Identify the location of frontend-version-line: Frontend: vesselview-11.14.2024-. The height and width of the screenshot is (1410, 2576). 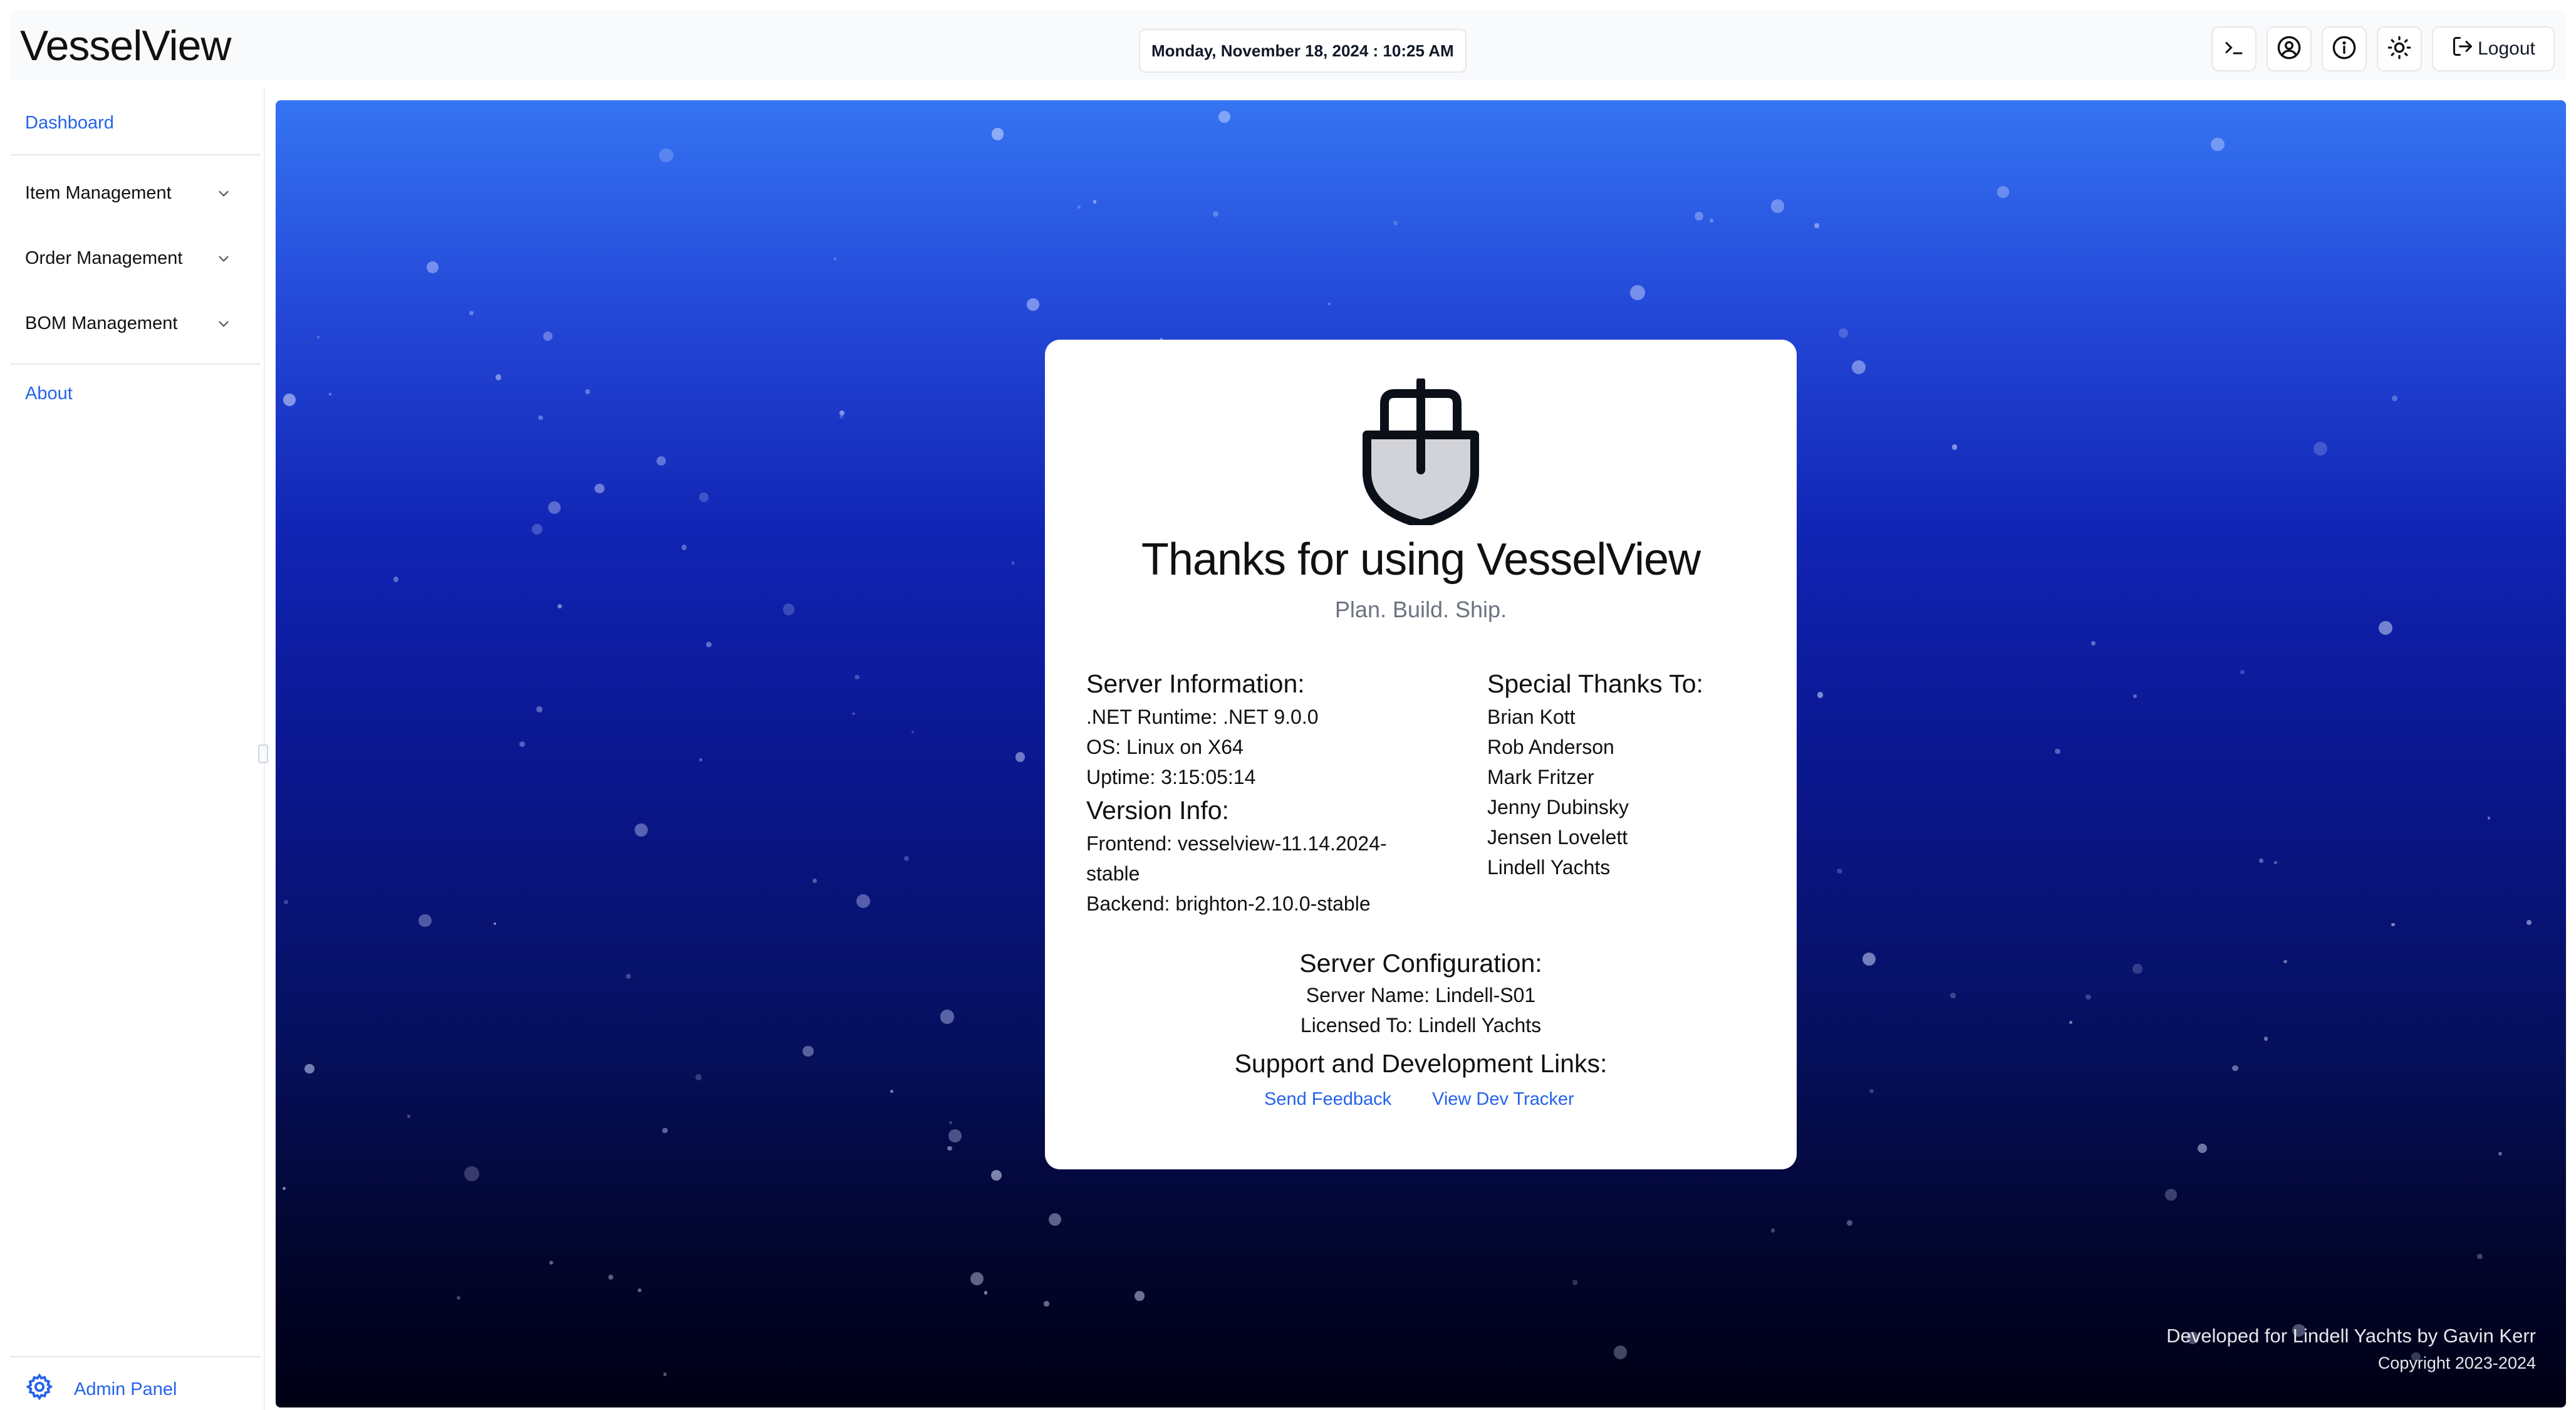
(1236, 843).